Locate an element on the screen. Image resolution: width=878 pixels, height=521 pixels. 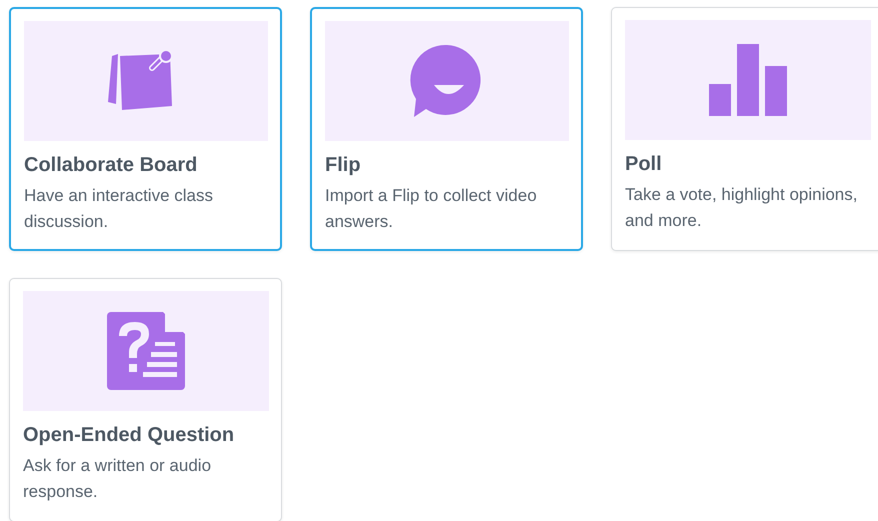
card-title: Flip is located at coordinates (343, 165).